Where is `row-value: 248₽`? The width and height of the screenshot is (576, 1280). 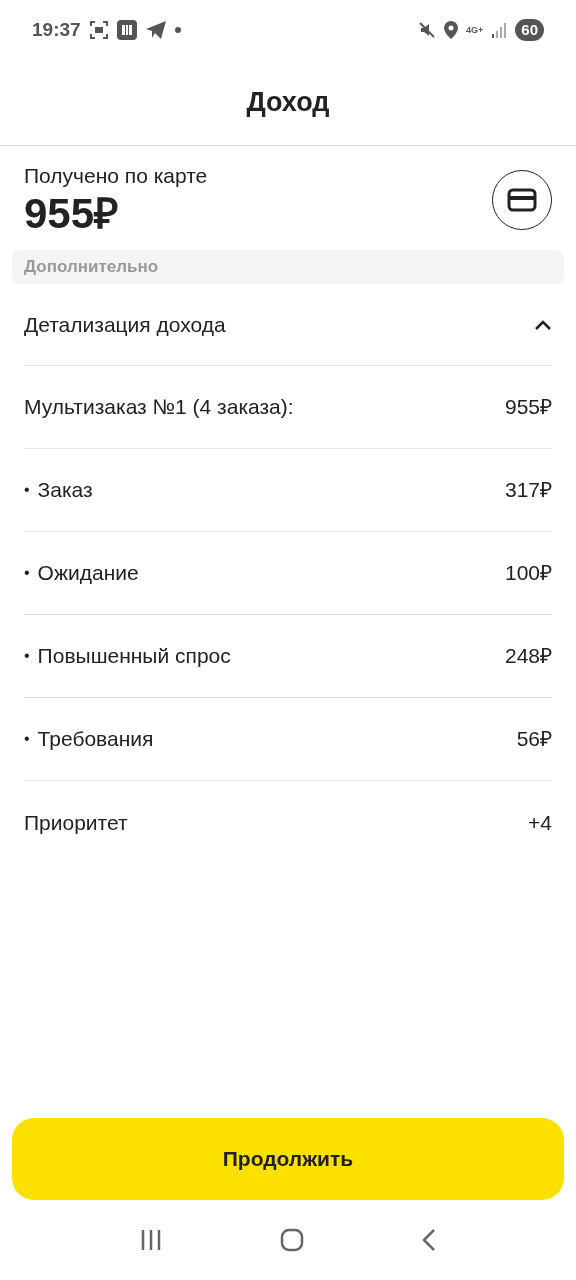 row-value: 248₽ is located at coordinates (528, 656).